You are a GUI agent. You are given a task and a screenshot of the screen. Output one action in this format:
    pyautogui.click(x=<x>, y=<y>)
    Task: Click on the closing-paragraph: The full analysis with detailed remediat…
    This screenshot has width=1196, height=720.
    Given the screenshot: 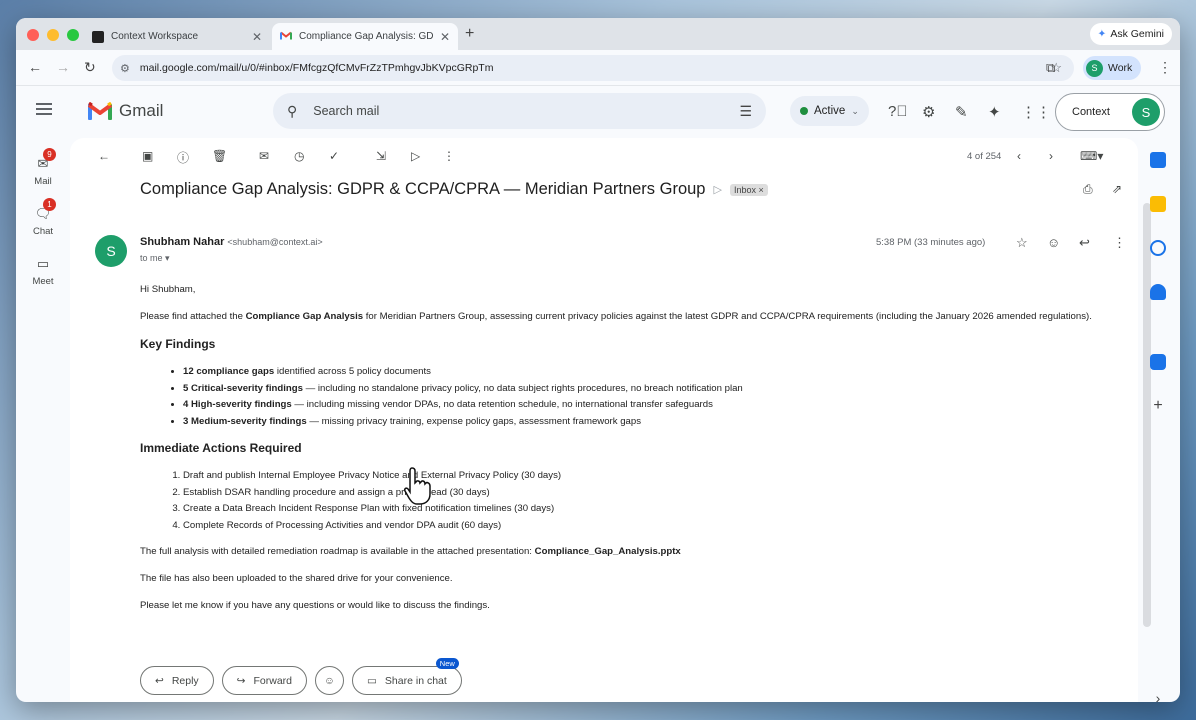 What is the action you would take?
    pyautogui.click(x=625, y=552)
    